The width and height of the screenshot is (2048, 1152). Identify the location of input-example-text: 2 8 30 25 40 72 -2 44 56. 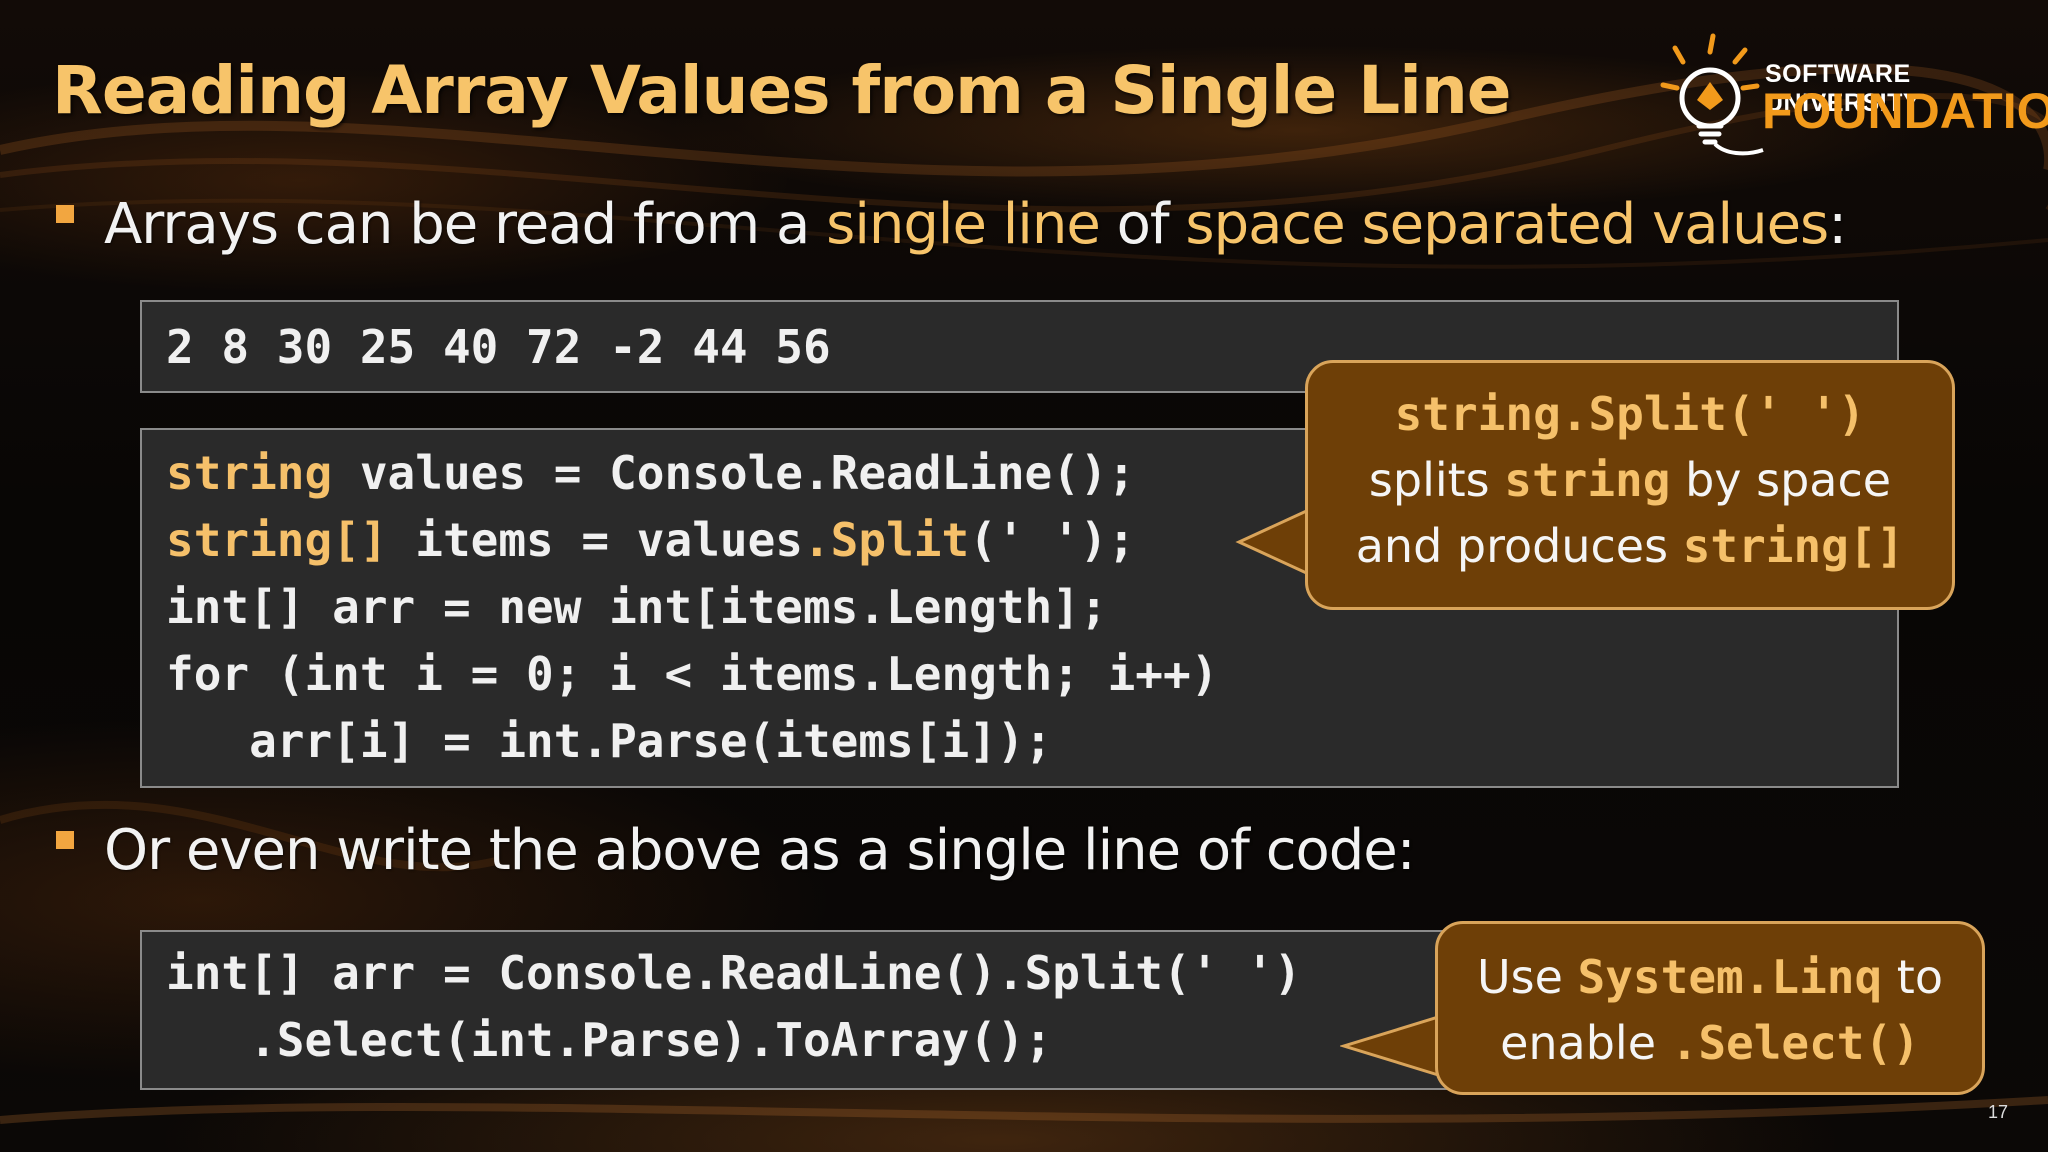
(498, 347).